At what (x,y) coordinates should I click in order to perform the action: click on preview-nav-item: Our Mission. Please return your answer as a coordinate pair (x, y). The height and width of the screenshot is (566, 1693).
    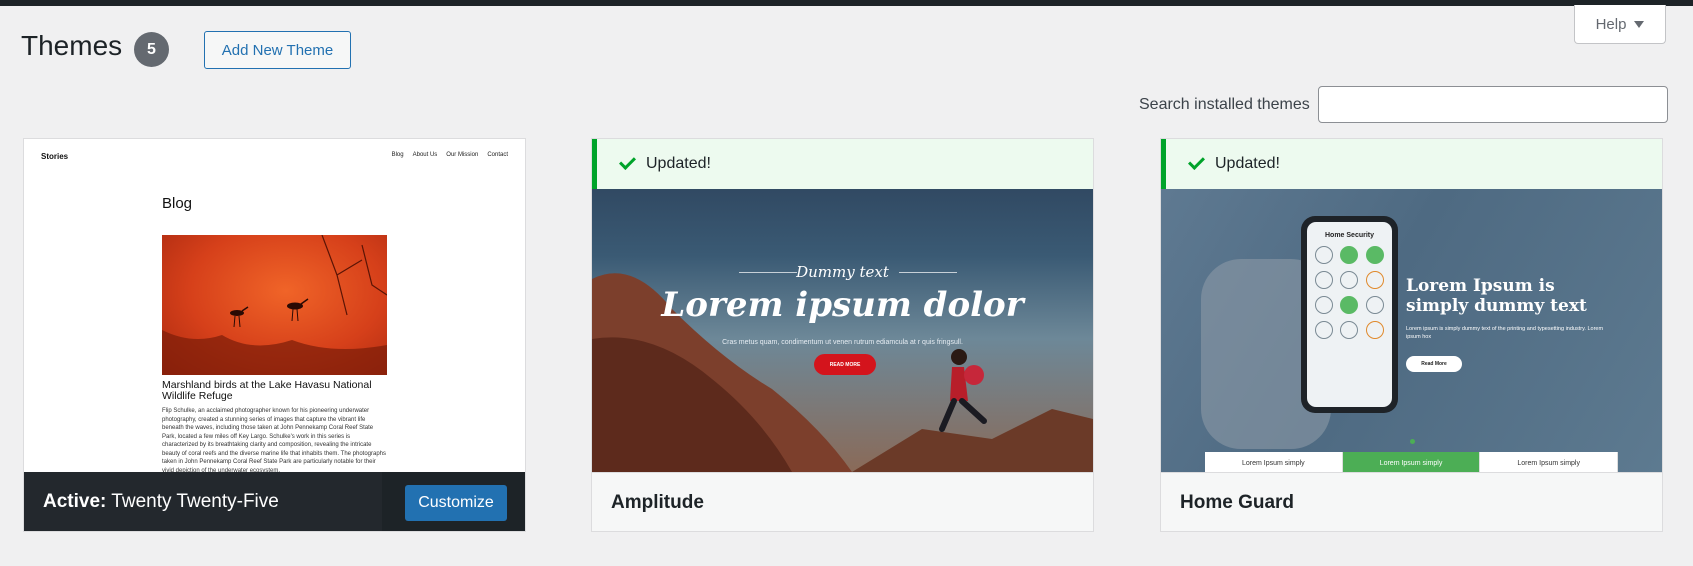
    Looking at the image, I should click on (462, 155).